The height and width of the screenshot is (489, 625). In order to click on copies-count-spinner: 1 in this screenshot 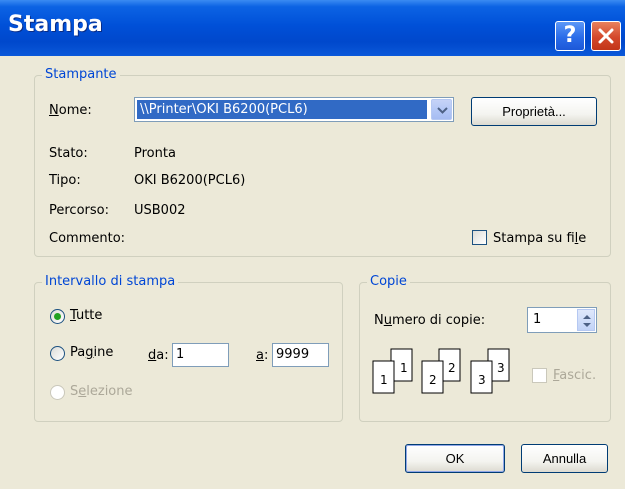, I will do `click(562, 320)`.